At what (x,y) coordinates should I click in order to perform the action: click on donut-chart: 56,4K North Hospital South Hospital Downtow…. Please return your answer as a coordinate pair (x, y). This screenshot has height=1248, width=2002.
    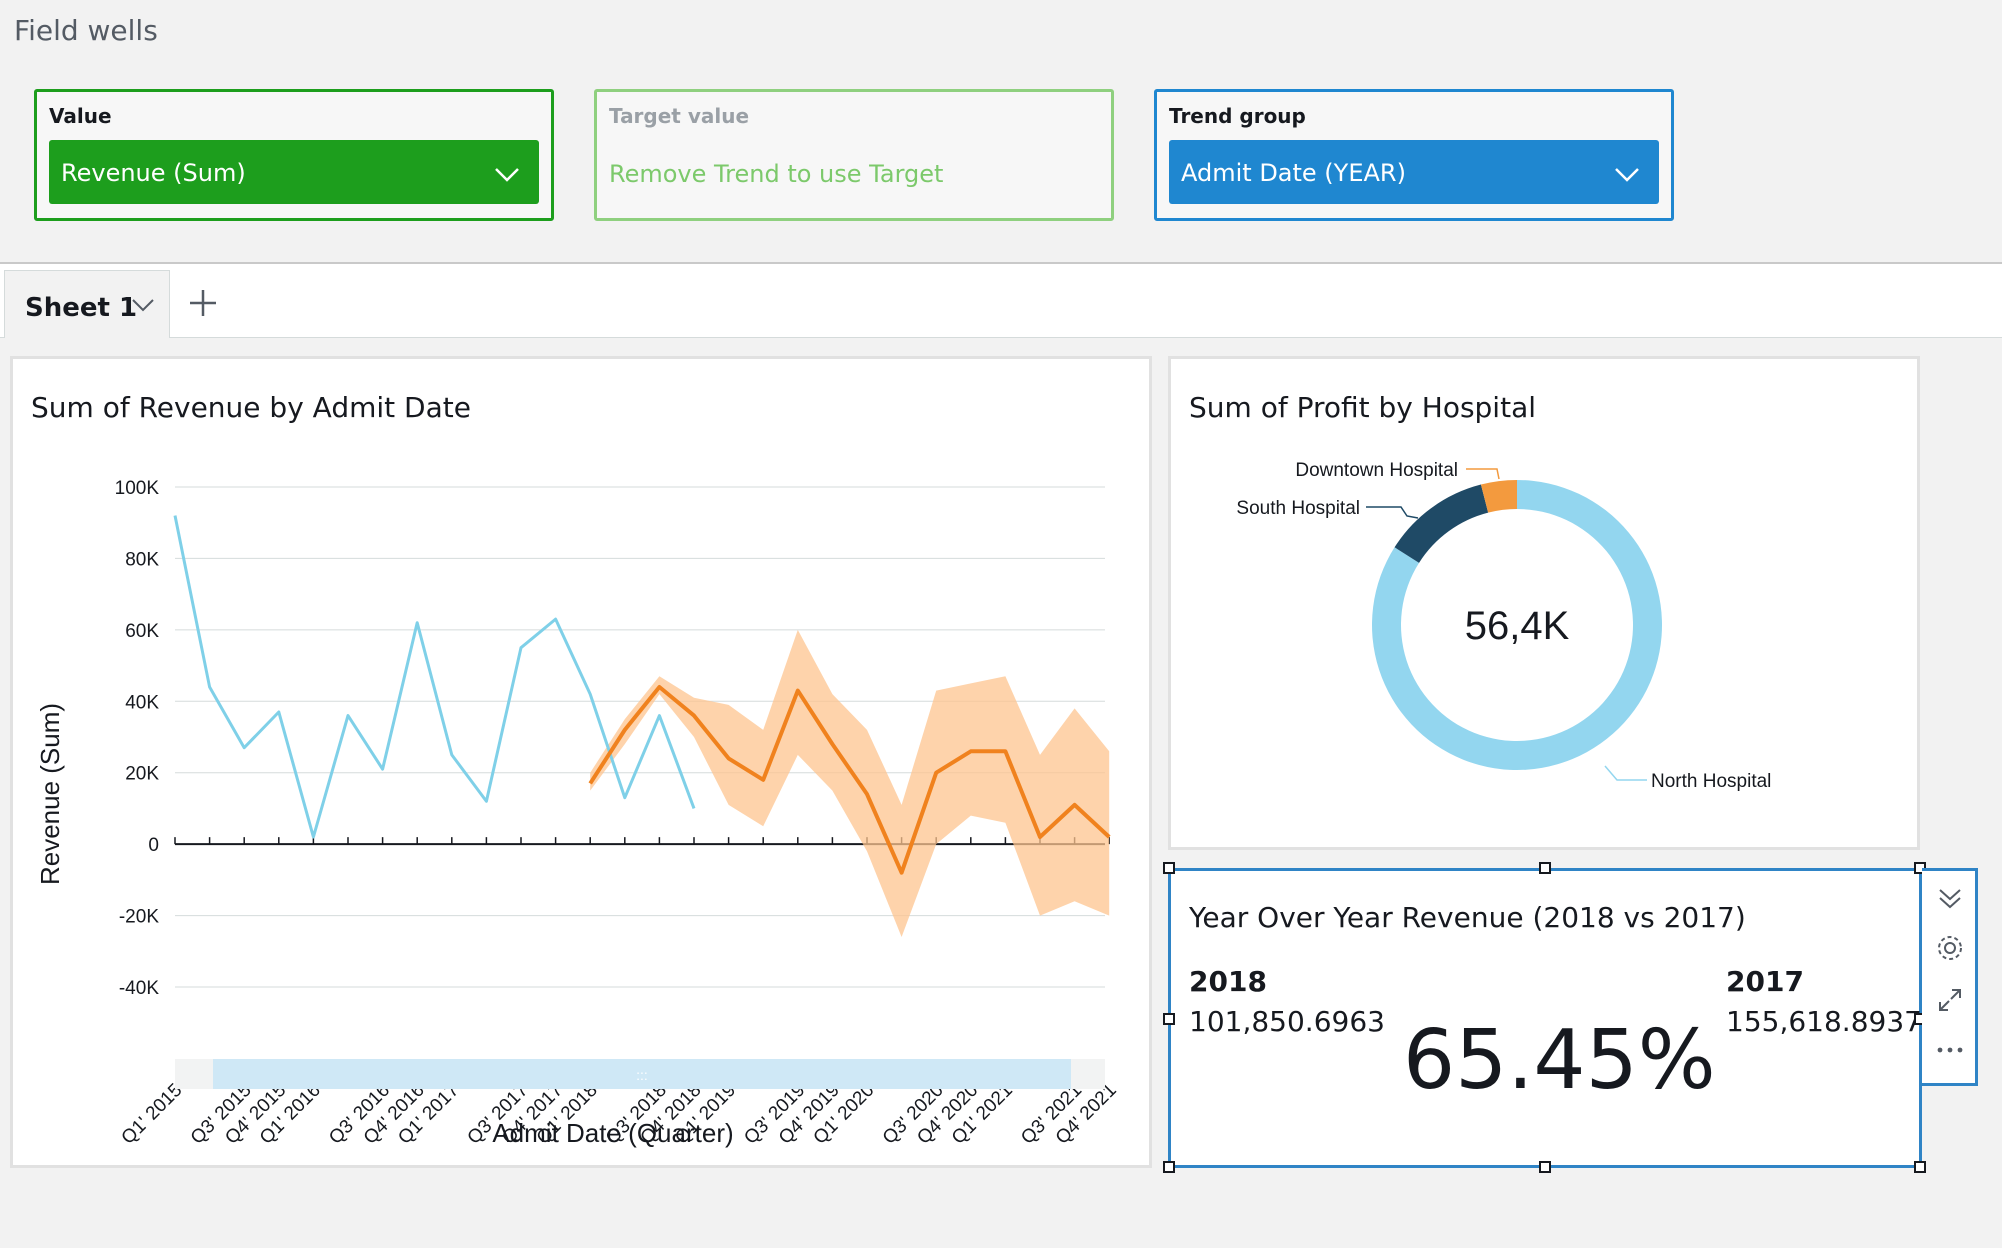
    Looking at the image, I should click on (1544, 603).